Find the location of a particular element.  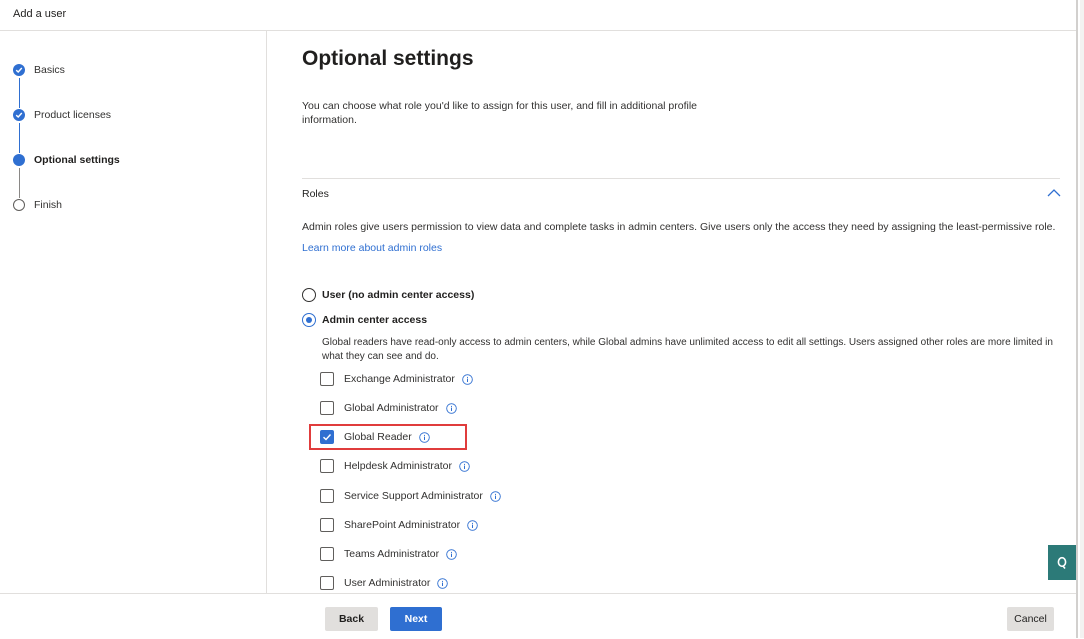

checkbox-global-administrator: Global Administrator is located at coordinates (388, 408).